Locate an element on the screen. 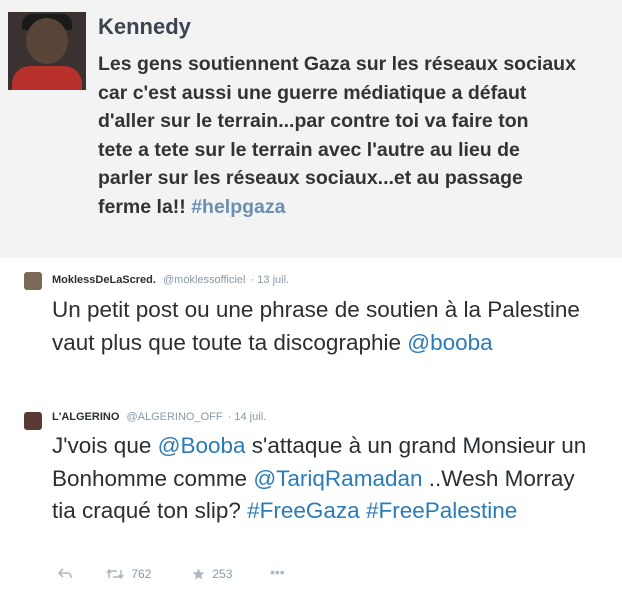 The image size is (622, 600). mention-link: @Booba is located at coordinates (202, 445).